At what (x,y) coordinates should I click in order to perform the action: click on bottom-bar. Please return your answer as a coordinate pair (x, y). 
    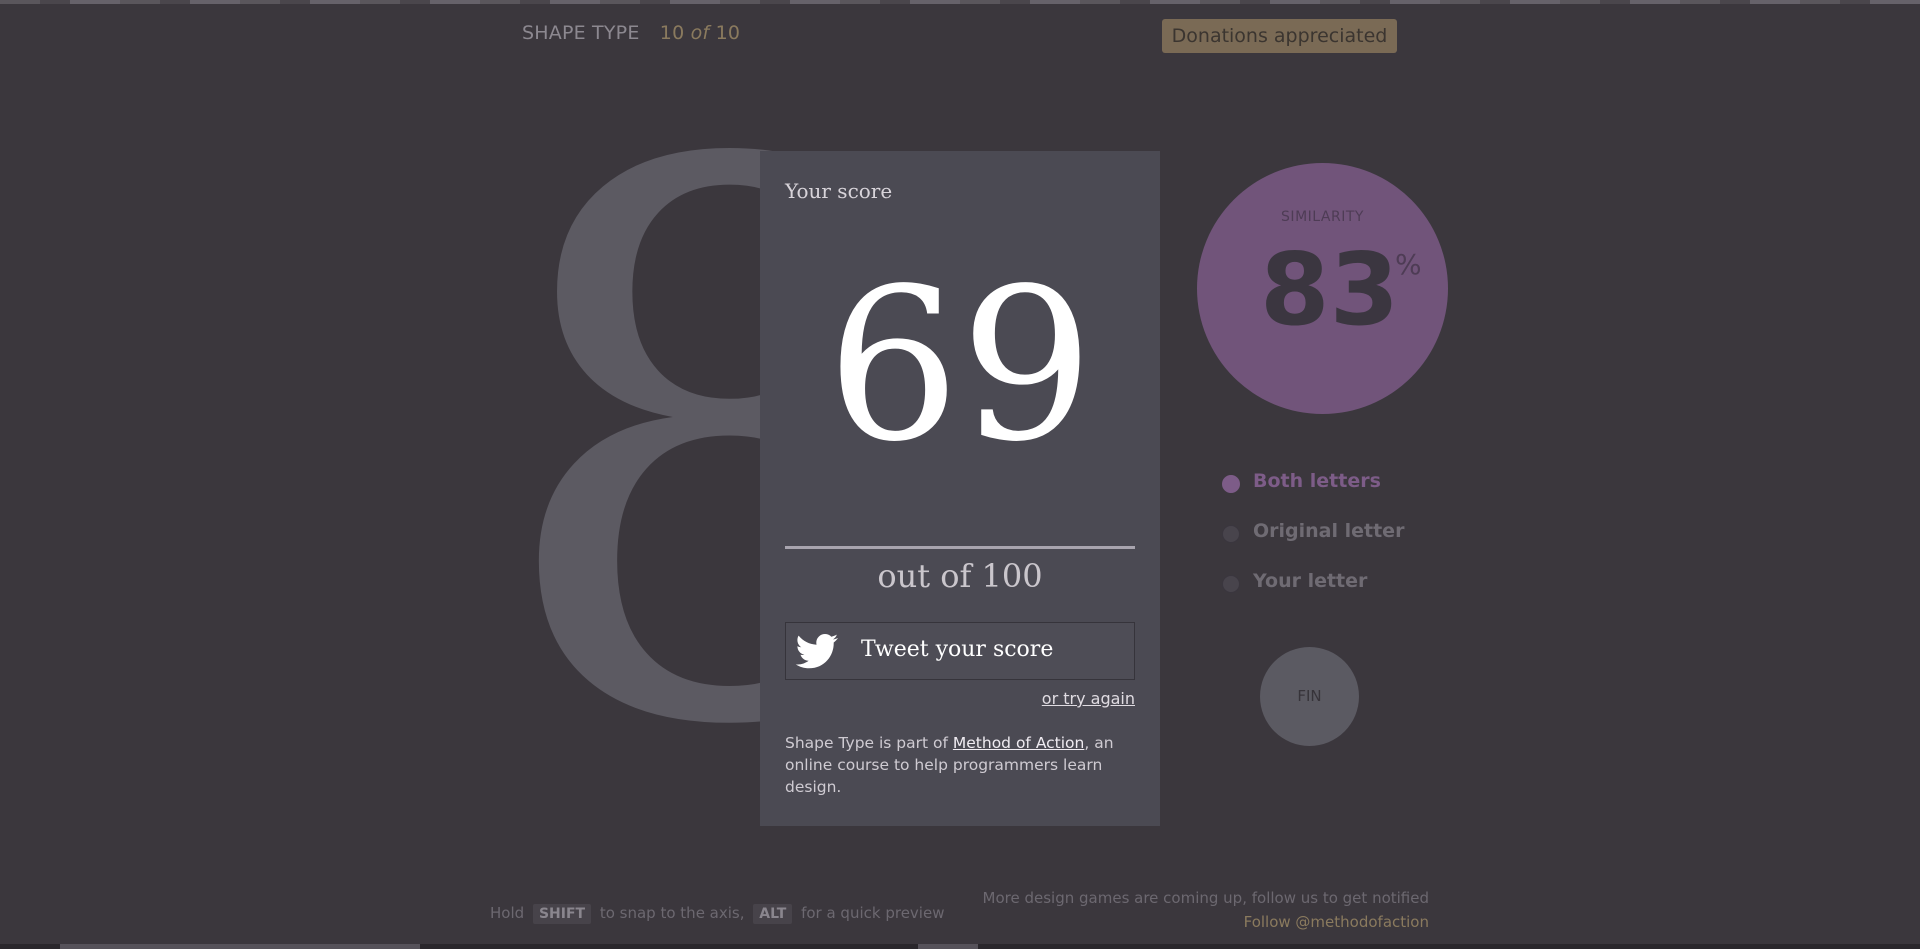
    Looking at the image, I should click on (960, 946).